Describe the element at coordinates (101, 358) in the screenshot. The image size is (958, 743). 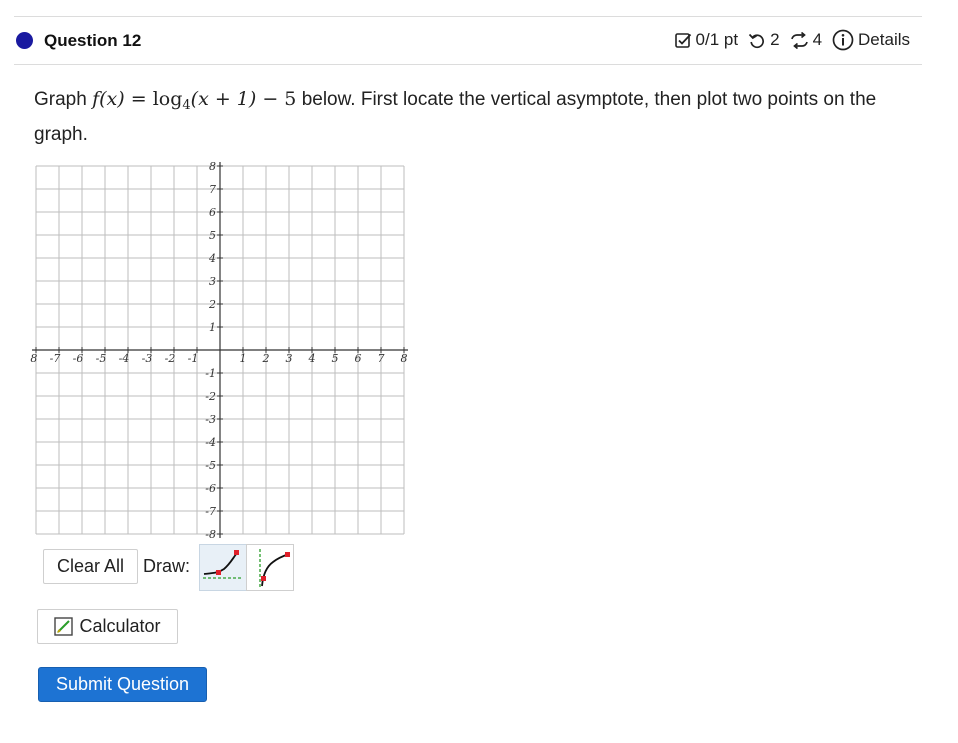
I see `x-tick-label: -5` at that location.